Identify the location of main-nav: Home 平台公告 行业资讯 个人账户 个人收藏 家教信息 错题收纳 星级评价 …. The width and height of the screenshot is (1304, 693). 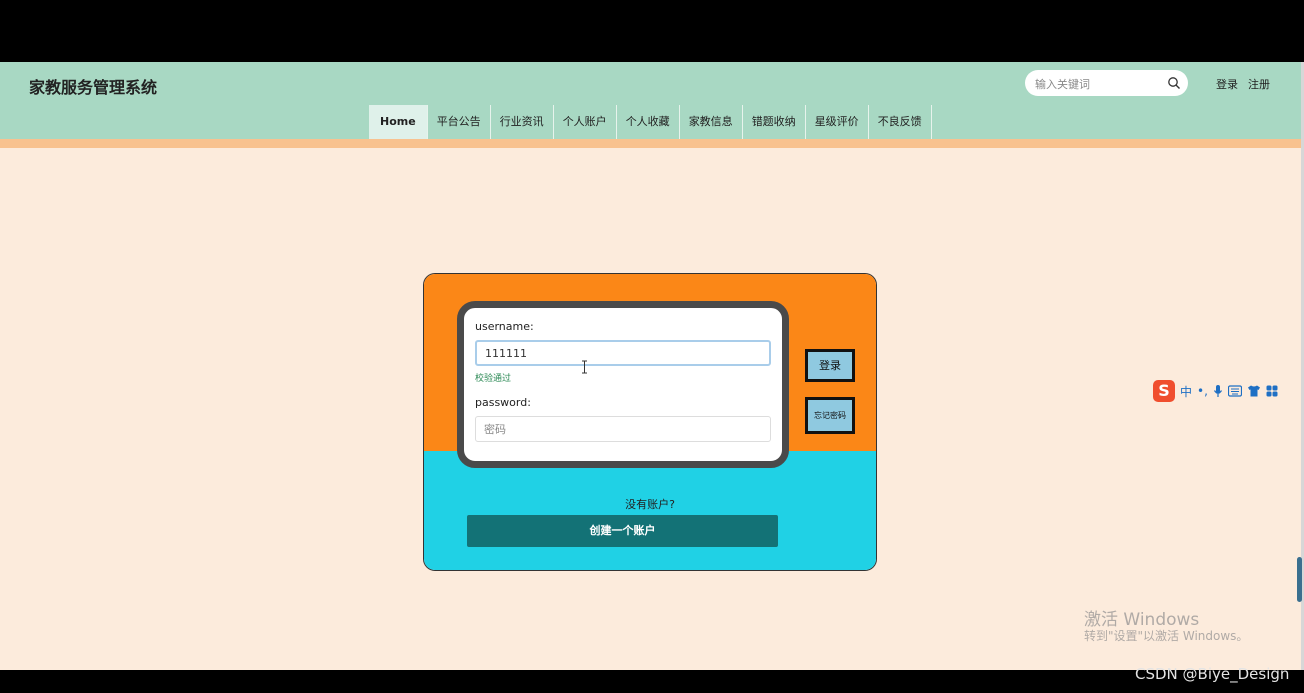
(650, 122).